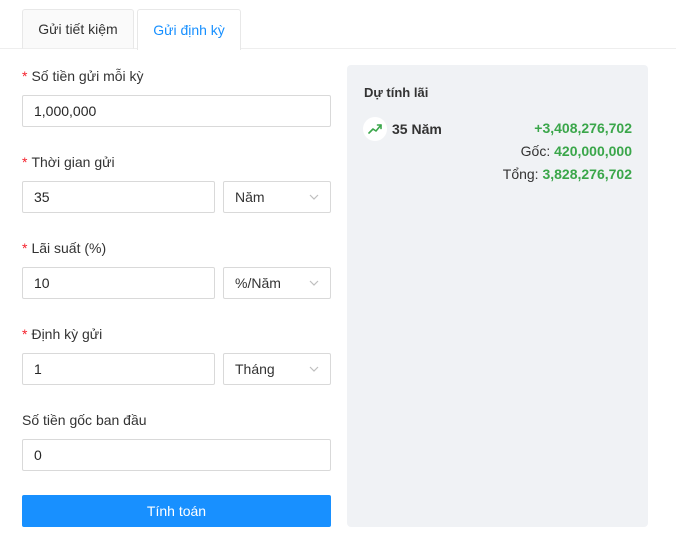 Image resolution: width=676 pixels, height=552 pixels. Describe the element at coordinates (250, 197) in the screenshot. I see `deposit-time-unit-value: Năm` at that location.